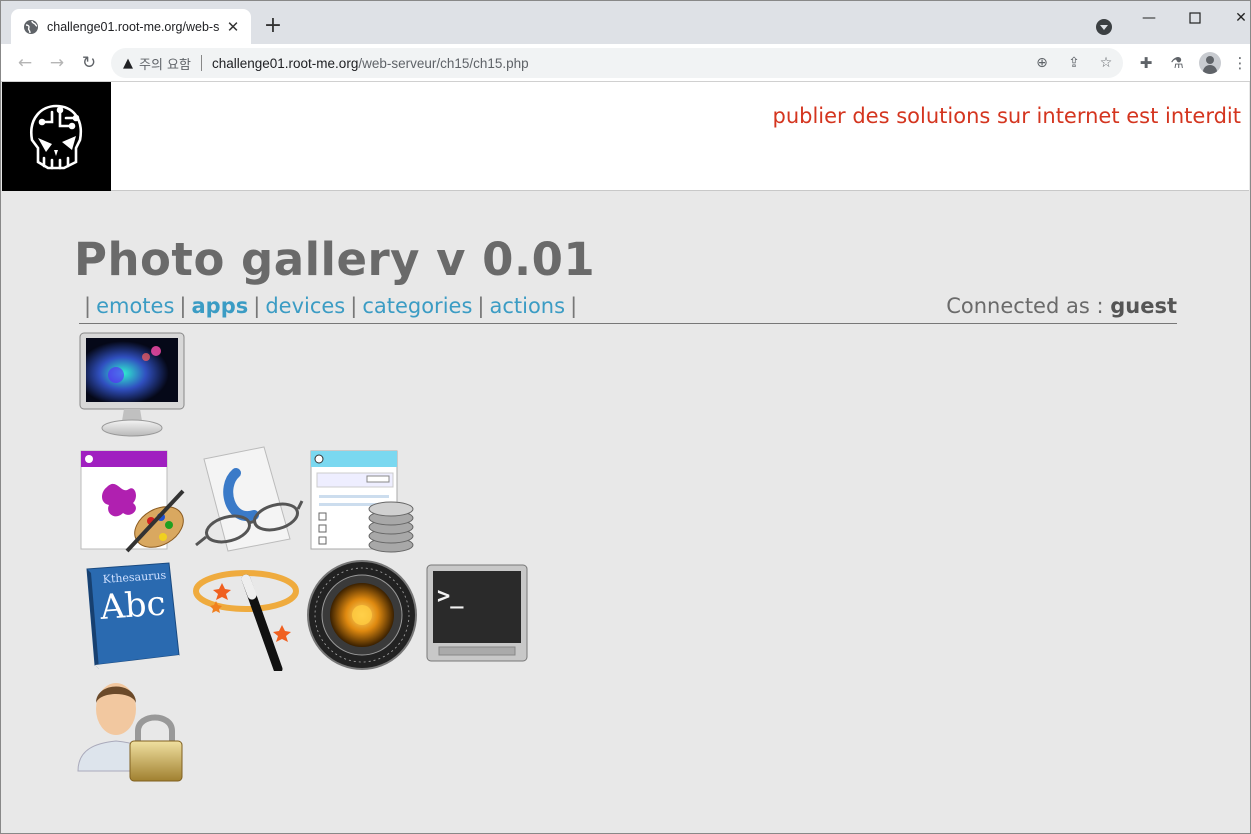  Describe the element at coordinates (130, 732) in the screenshot. I see `user-lock-icon` at that location.